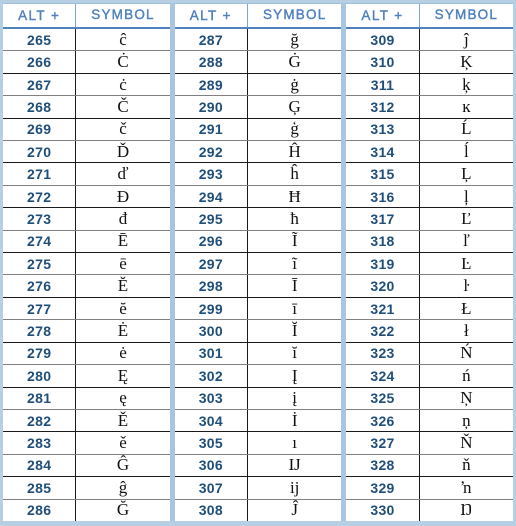 This screenshot has width=516, height=526. What do you see at coordinates (466, 286) in the screenshot?
I see `symbol-cell: ŀ` at bounding box center [466, 286].